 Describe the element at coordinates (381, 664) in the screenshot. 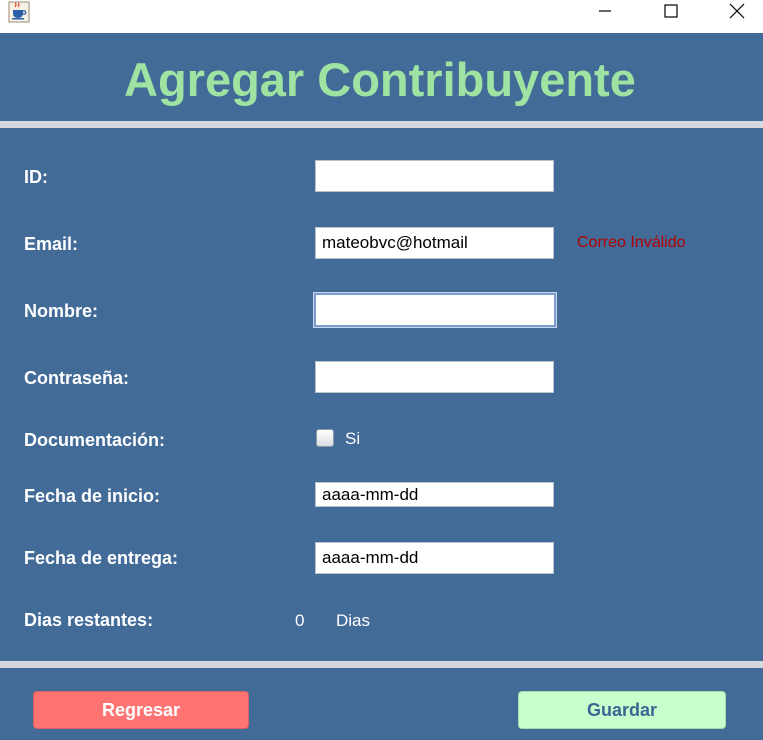

I see `bottom-divider` at that location.